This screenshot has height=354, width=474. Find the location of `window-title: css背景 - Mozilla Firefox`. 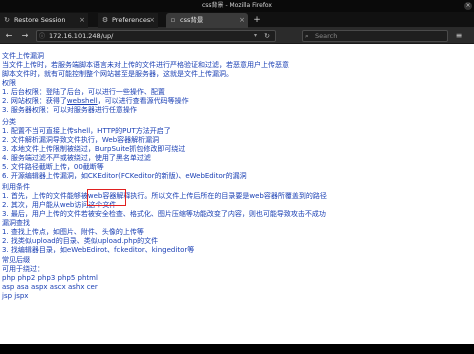

window-title: css背景 - Mozilla Firefox is located at coordinates (237, 5).